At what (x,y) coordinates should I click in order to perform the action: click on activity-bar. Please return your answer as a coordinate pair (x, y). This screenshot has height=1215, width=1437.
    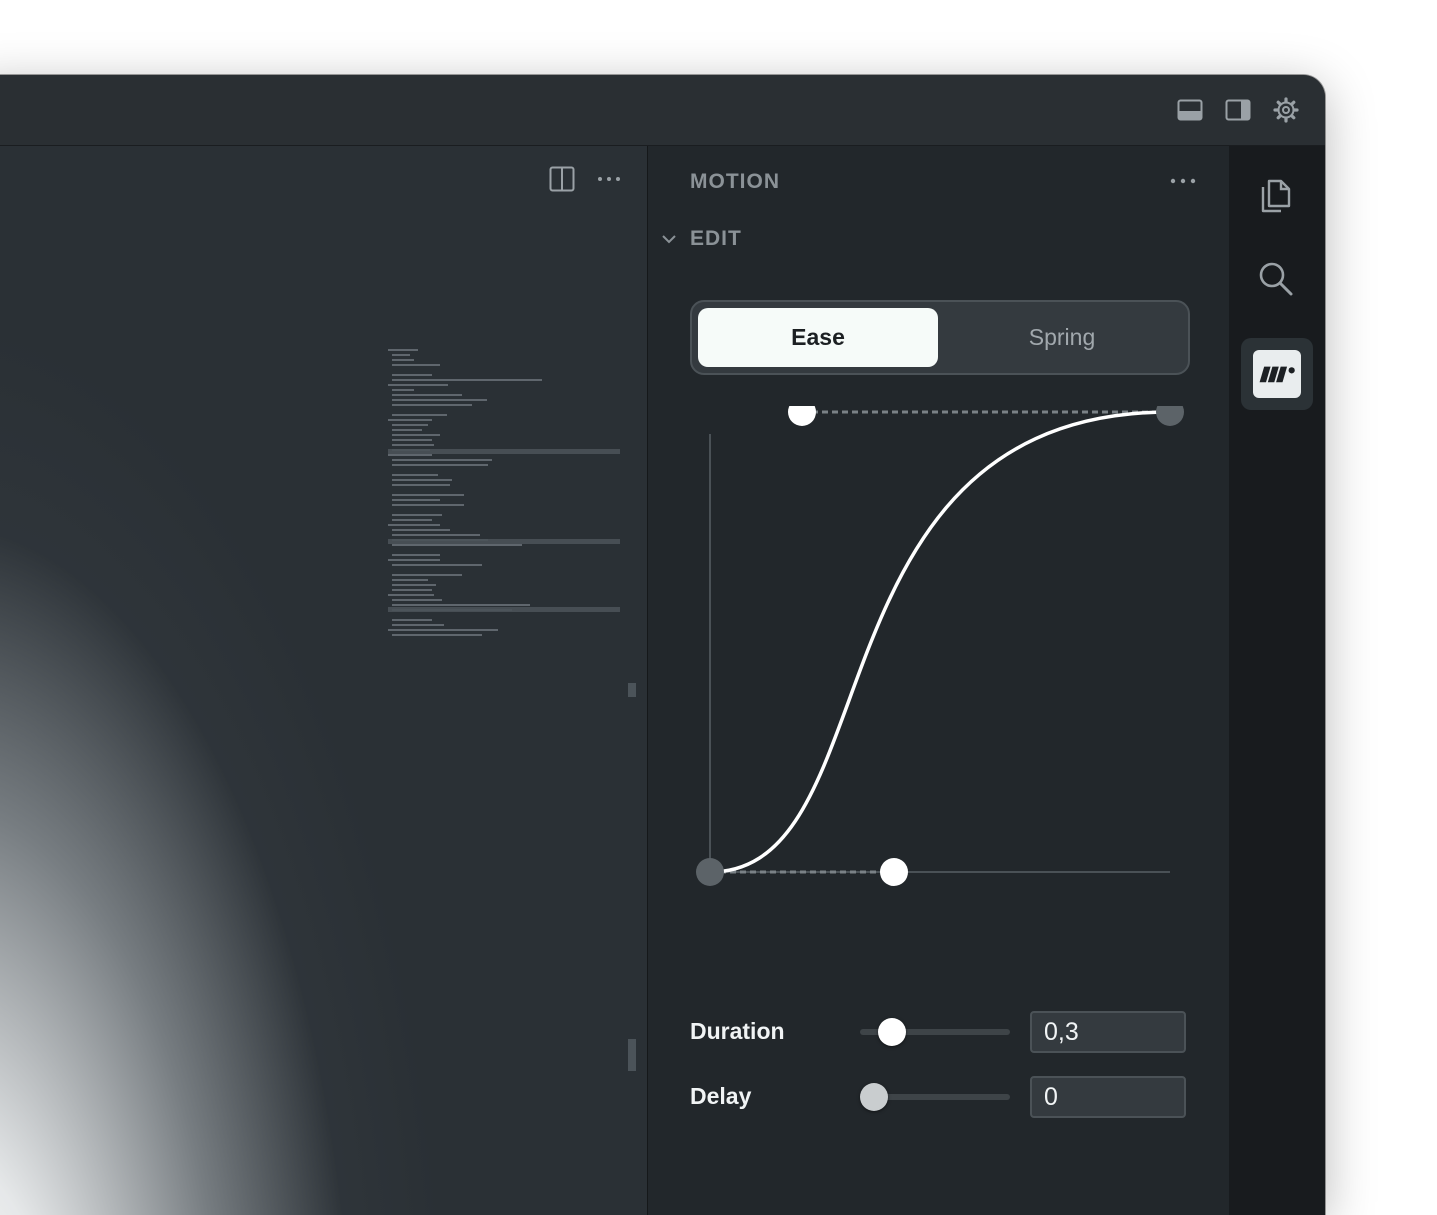
    Looking at the image, I should click on (1277, 680).